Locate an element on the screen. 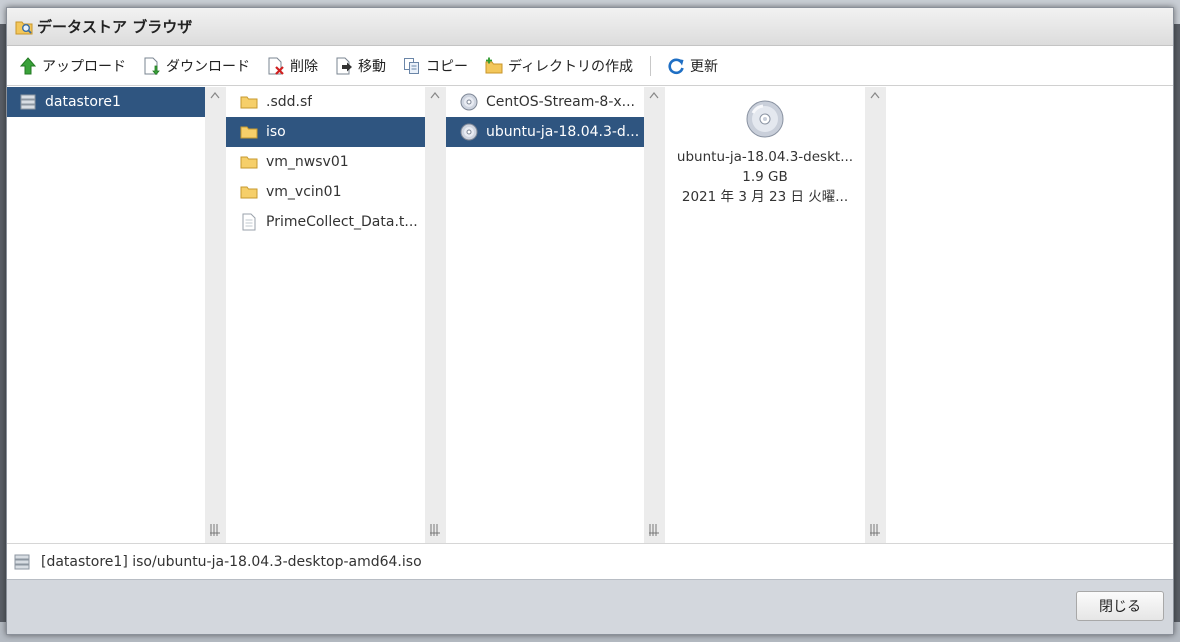  copy-button: コピー is located at coordinates (435, 66).